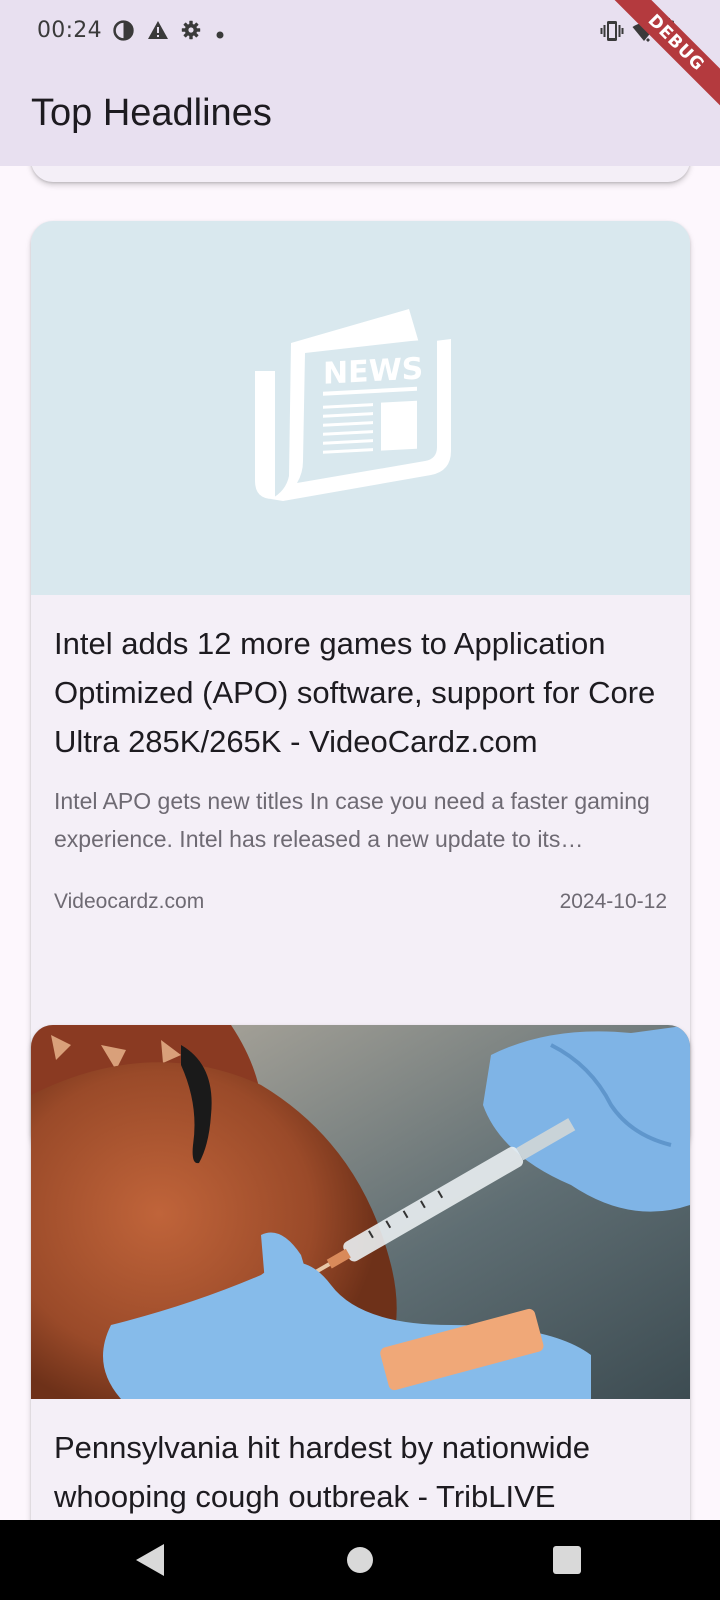 This screenshot has width=720, height=1600. What do you see at coordinates (360, 114) in the screenshot?
I see `app-bar: Top Headlines` at bounding box center [360, 114].